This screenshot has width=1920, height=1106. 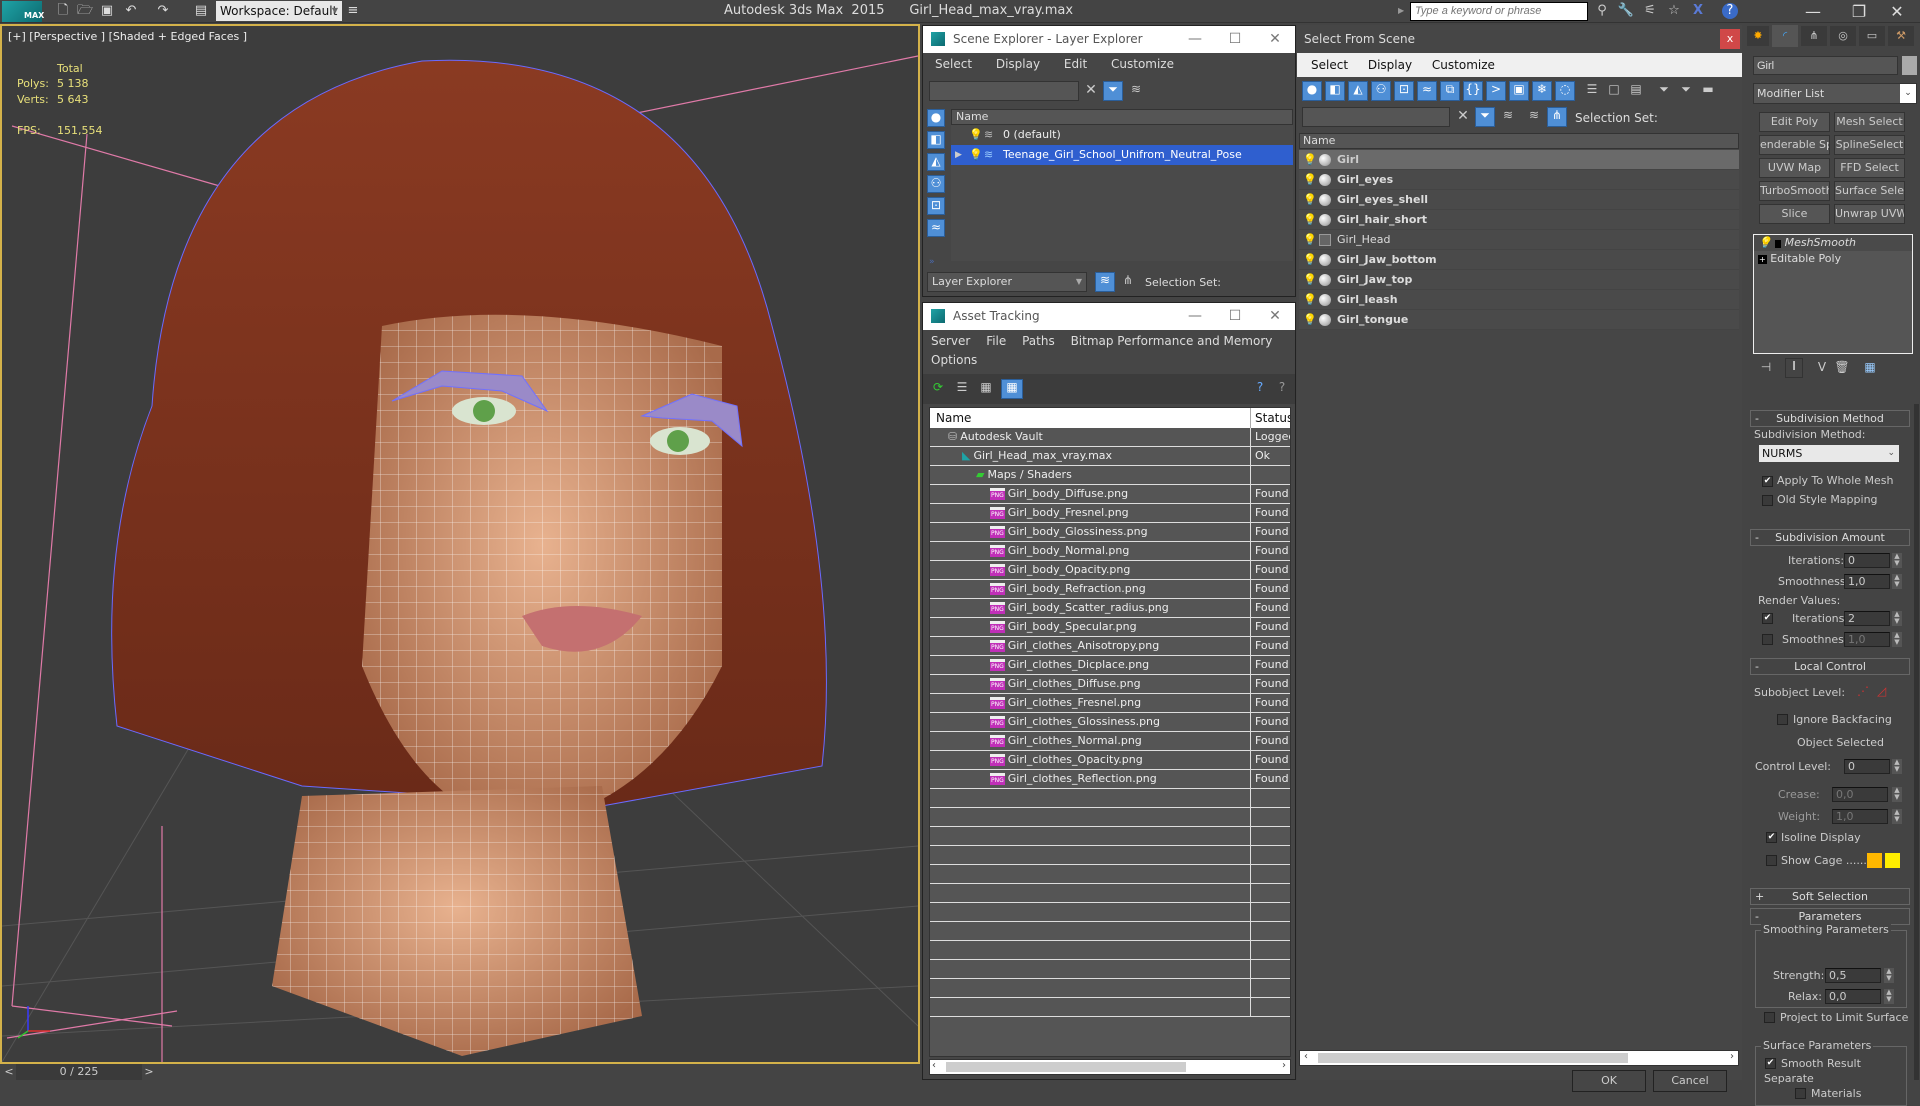 What do you see at coordinates (1329, 65) in the screenshot?
I see `menu-select: Select` at bounding box center [1329, 65].